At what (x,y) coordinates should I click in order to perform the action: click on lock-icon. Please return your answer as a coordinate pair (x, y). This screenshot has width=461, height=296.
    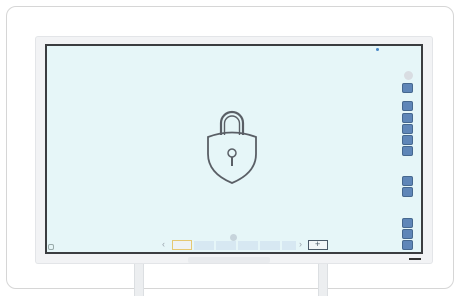
    Looking at the image, I should click on (232, 147).